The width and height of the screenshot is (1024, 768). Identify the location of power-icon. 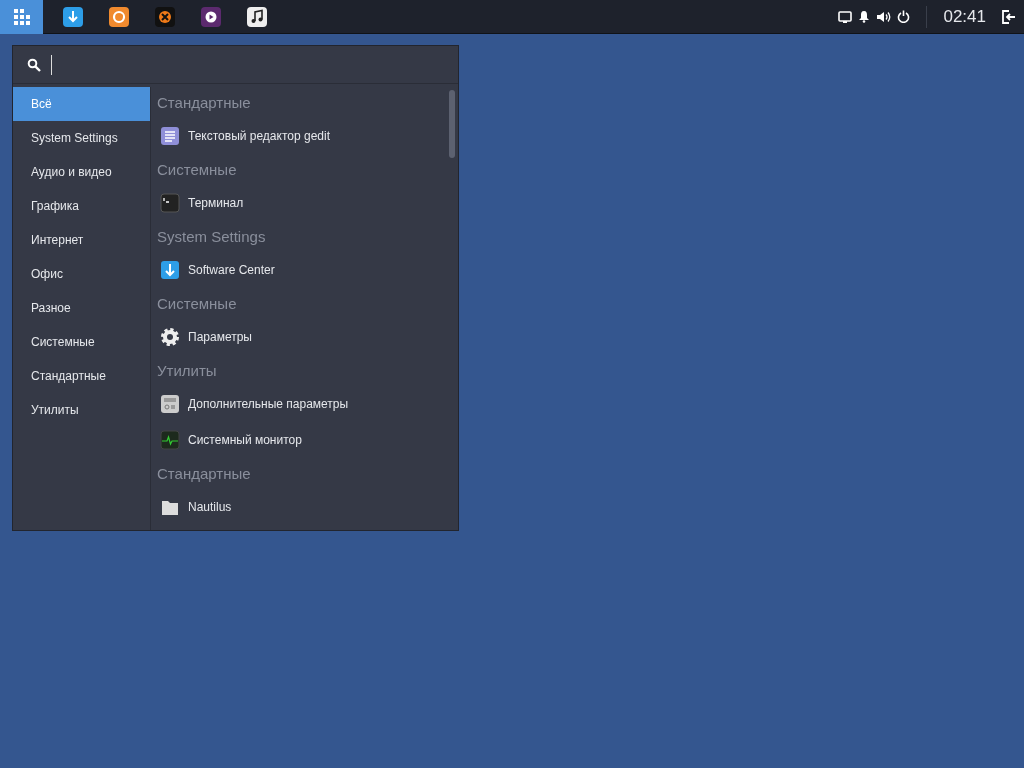
(904, 16).